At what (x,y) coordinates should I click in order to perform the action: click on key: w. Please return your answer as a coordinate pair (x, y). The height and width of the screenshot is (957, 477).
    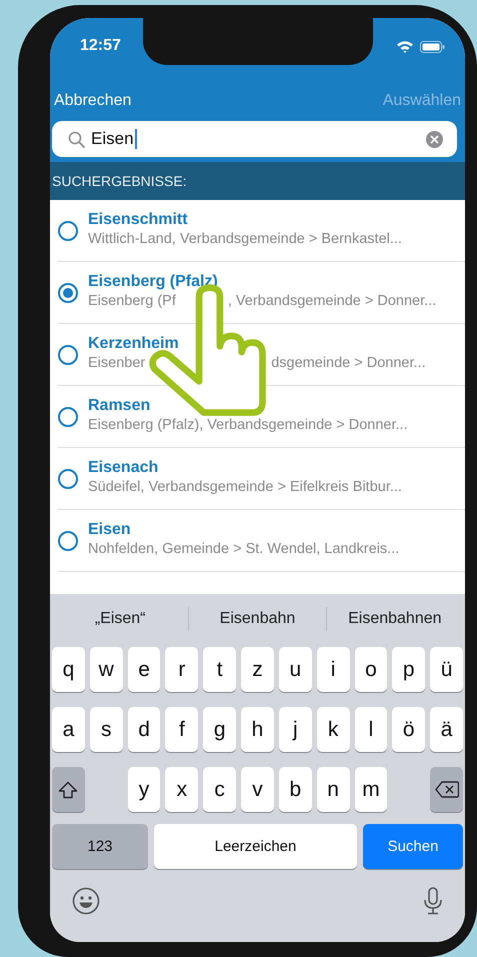
    Looking at the image, I should click on (106, 669).